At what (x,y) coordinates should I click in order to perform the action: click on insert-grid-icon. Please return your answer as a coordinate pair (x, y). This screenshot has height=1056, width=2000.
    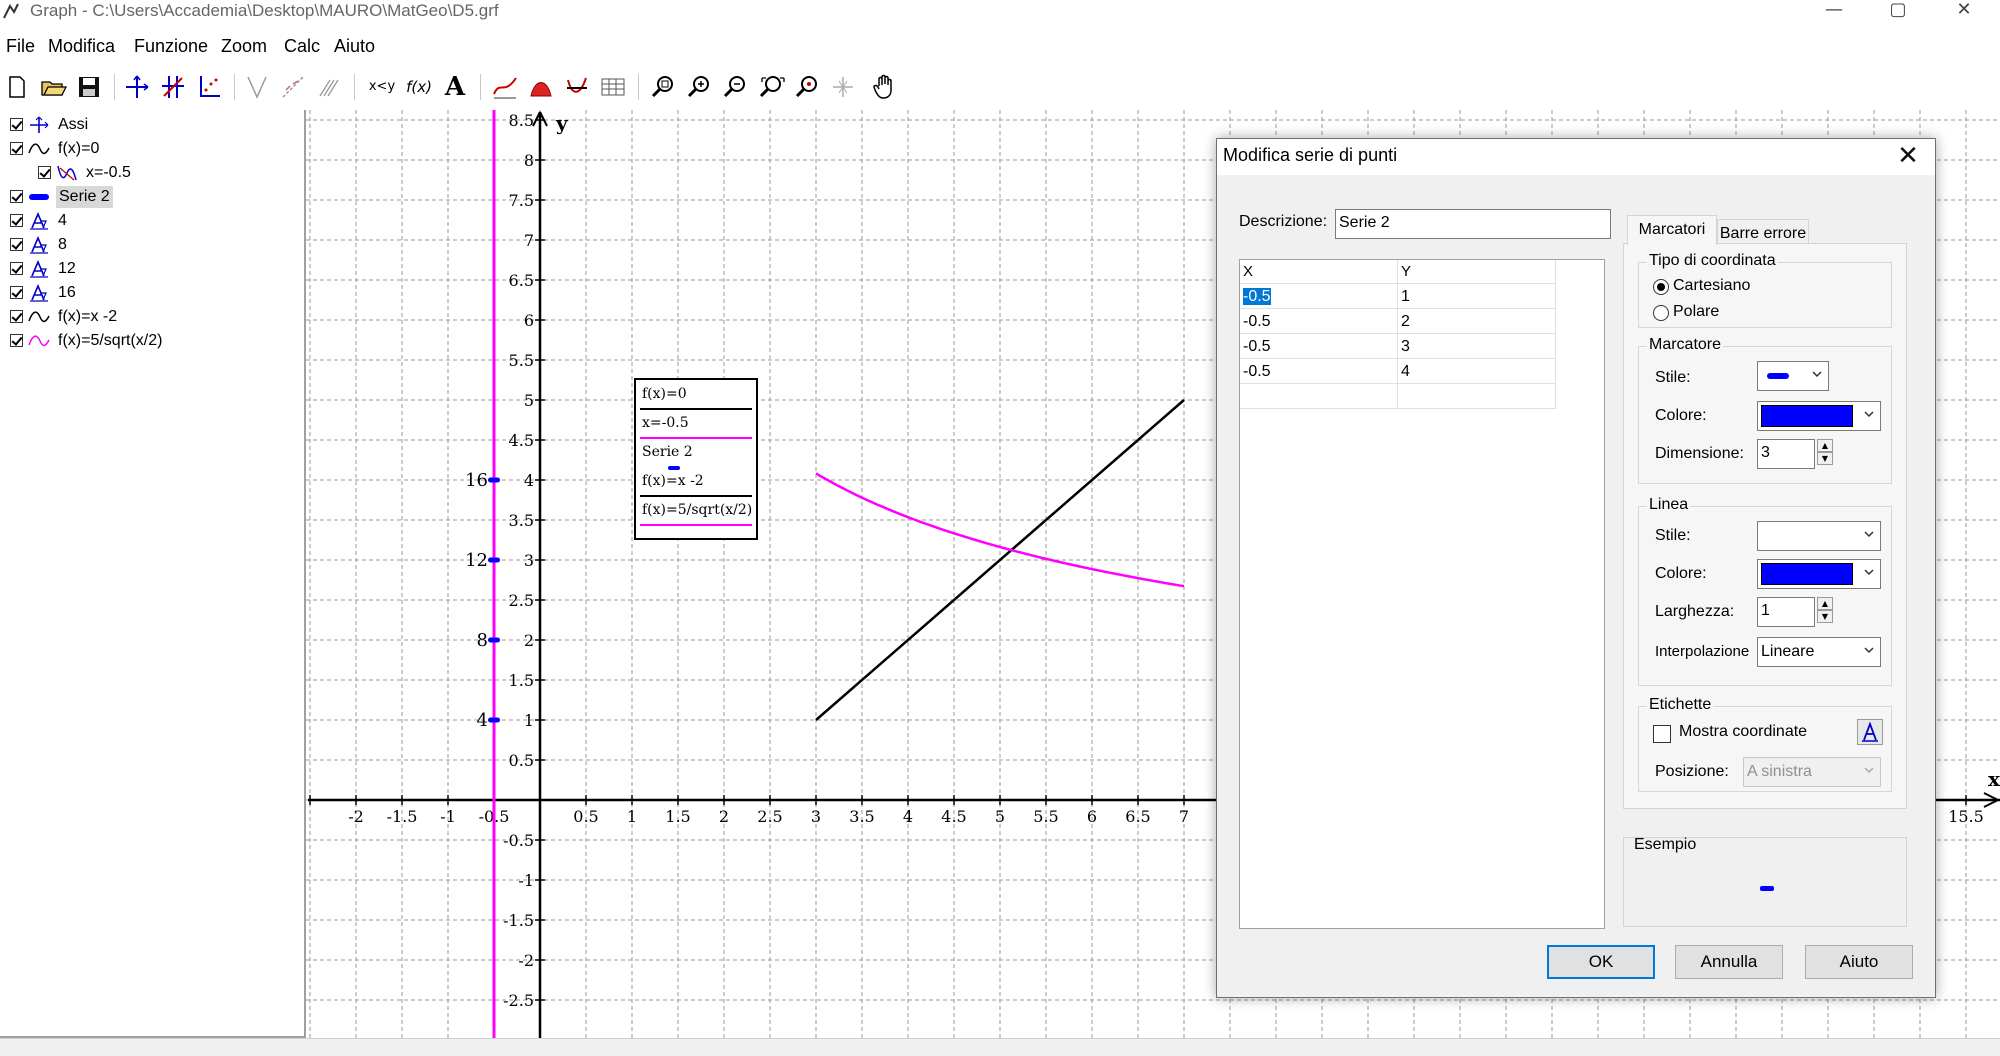
    Looking at the image, I should click on (173, 87).